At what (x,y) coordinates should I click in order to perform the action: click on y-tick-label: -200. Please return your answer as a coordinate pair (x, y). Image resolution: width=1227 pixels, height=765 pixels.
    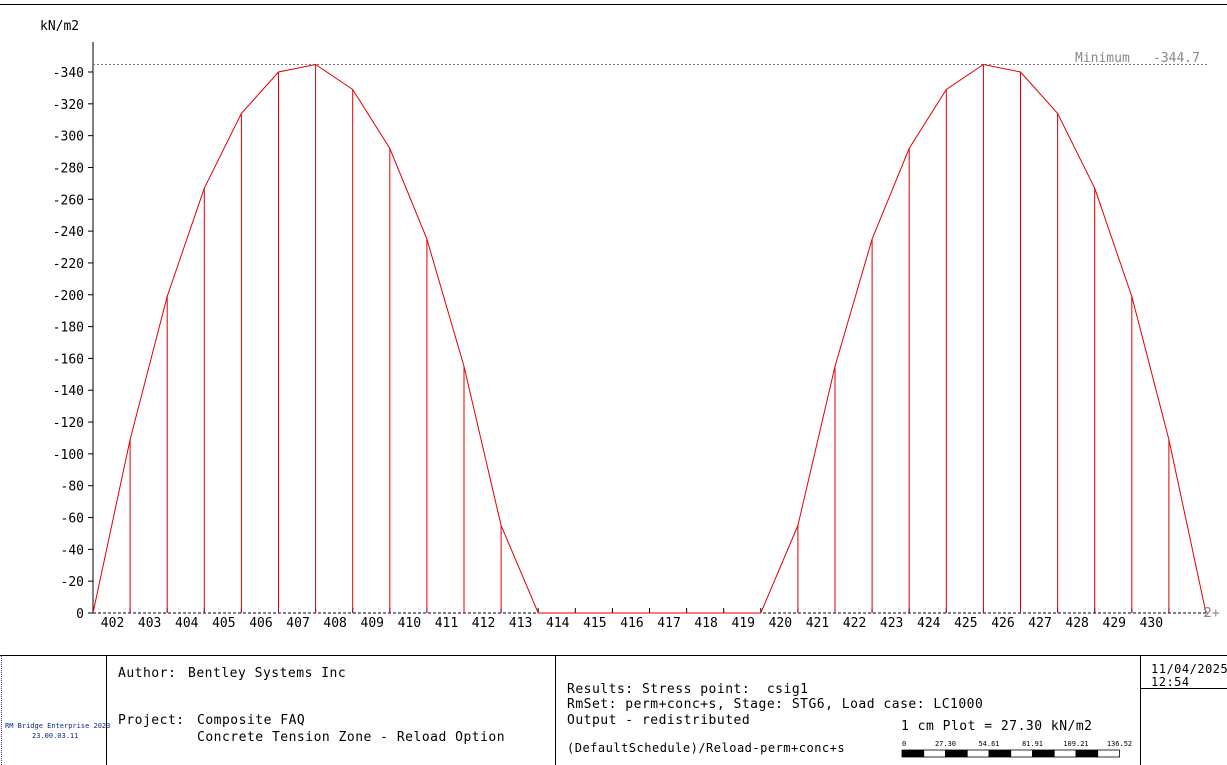
    Looking at the image, I should click on (68, 296).